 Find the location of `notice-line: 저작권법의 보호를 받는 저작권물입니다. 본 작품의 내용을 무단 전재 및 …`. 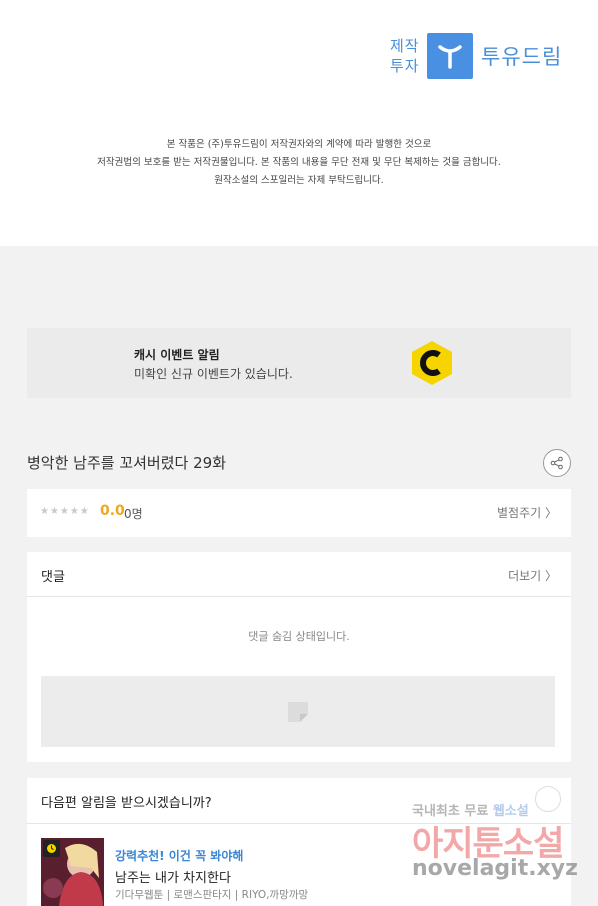

notice-line: 저작권법의 보호를 받는 저작권물입니다. 본 작품의 내용을 무단 전재 및 … is located at coordinates (299, 162).